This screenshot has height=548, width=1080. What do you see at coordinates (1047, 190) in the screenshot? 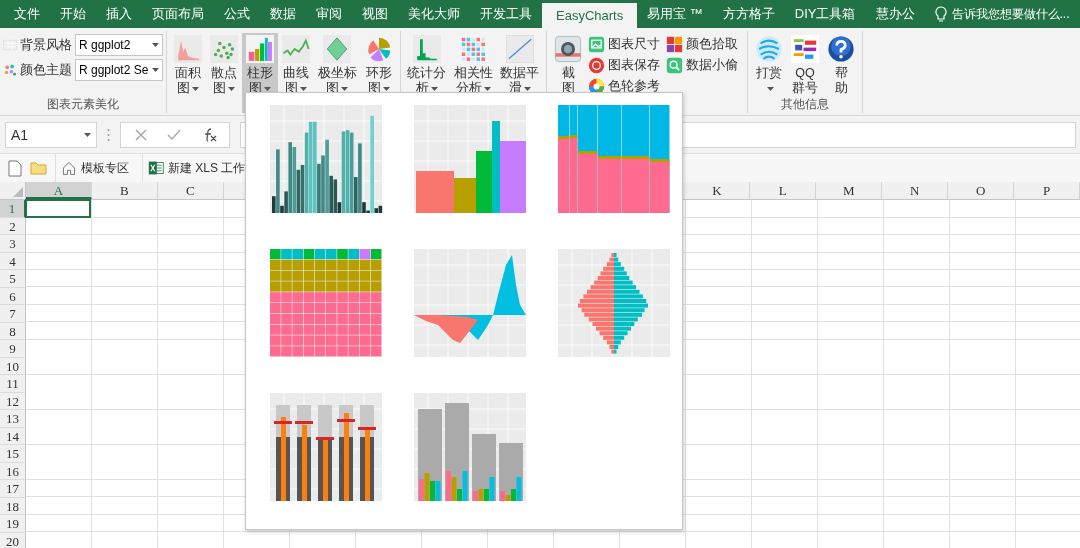
I see `column-header: P` at bounding box center [1047, 190].